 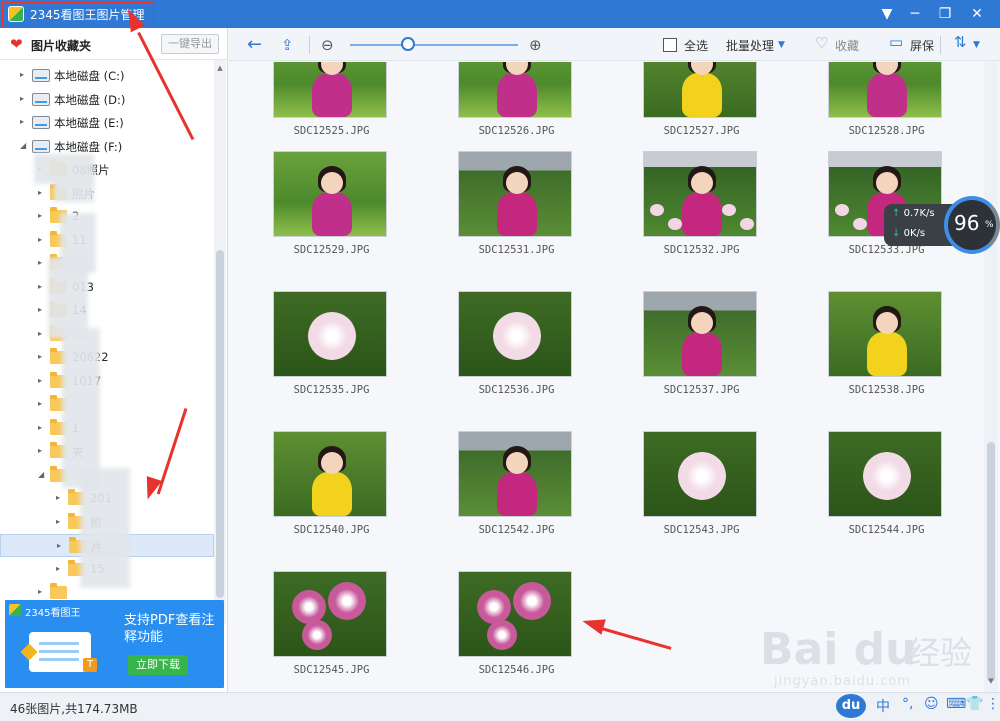 What do you see at coordinates (991, 377) in the screenshot?
I see `grid-scrollbar: ▼` at bounding box center [991, 377].